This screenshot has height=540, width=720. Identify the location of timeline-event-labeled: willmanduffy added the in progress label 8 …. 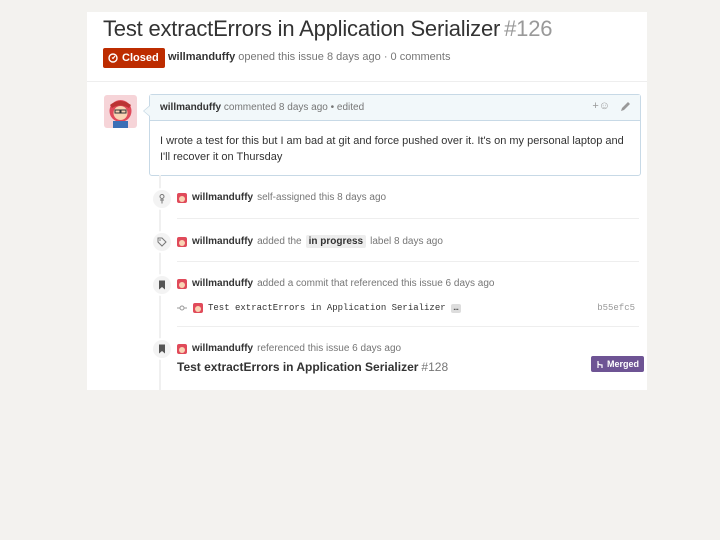
(310, 241).